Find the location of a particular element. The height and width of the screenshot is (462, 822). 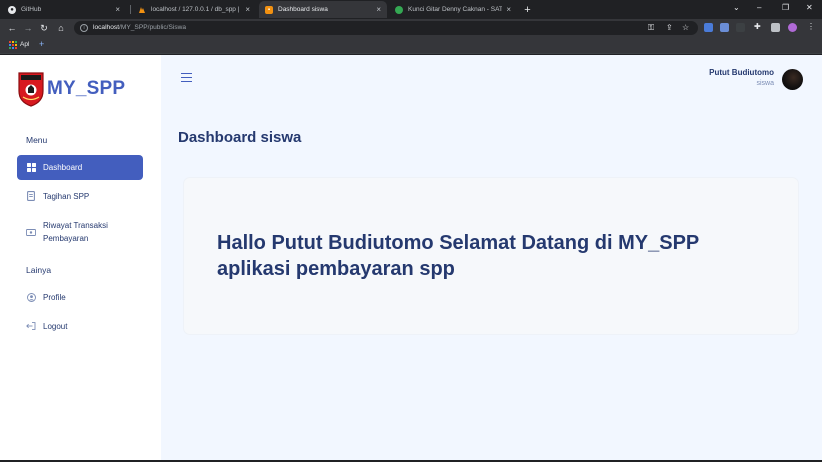

more-menu-icon: ⋮ is located at coordinates (811, 26).